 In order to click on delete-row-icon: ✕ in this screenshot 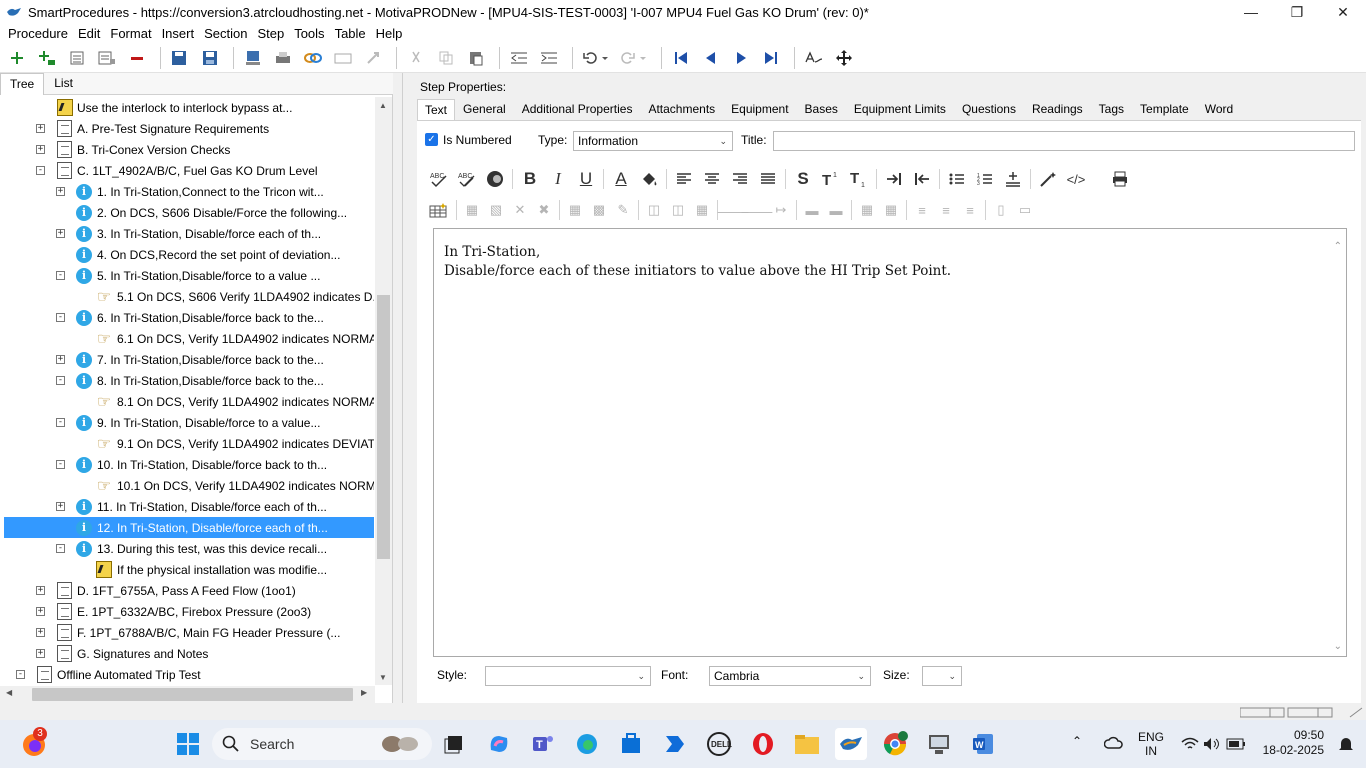, I will do `click(520, 210)`.